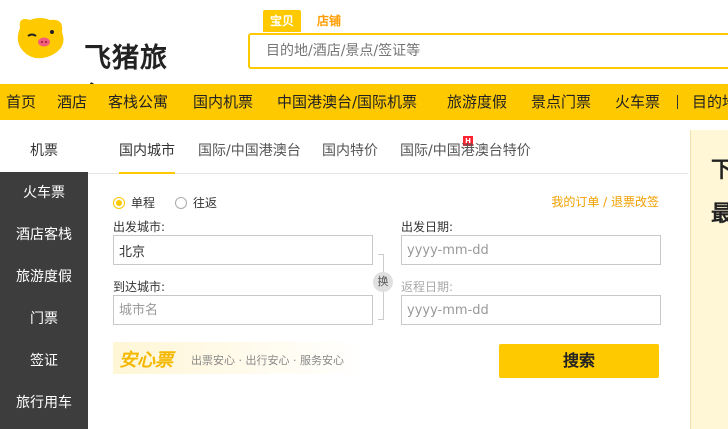  Describe the element at coordinates (44, 319) in the screenshot. I see `sidebar-item-tickets: 门票` at that location.